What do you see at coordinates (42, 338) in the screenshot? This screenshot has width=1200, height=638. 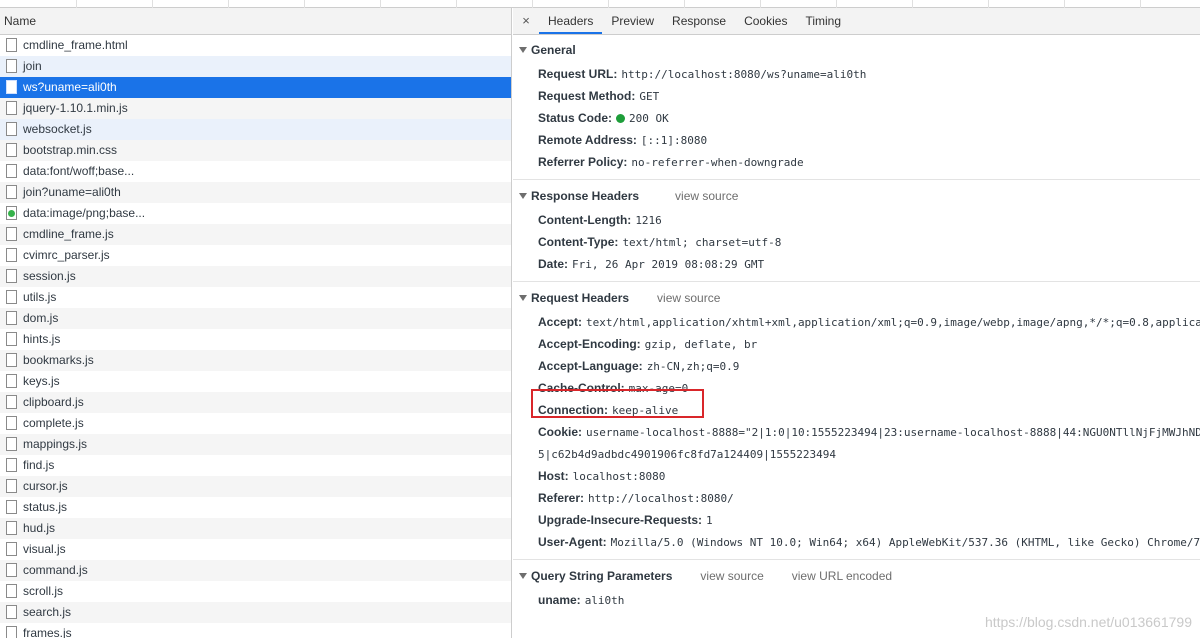 I see `request-row-label: hints.js` at bounding box center [42, 338].